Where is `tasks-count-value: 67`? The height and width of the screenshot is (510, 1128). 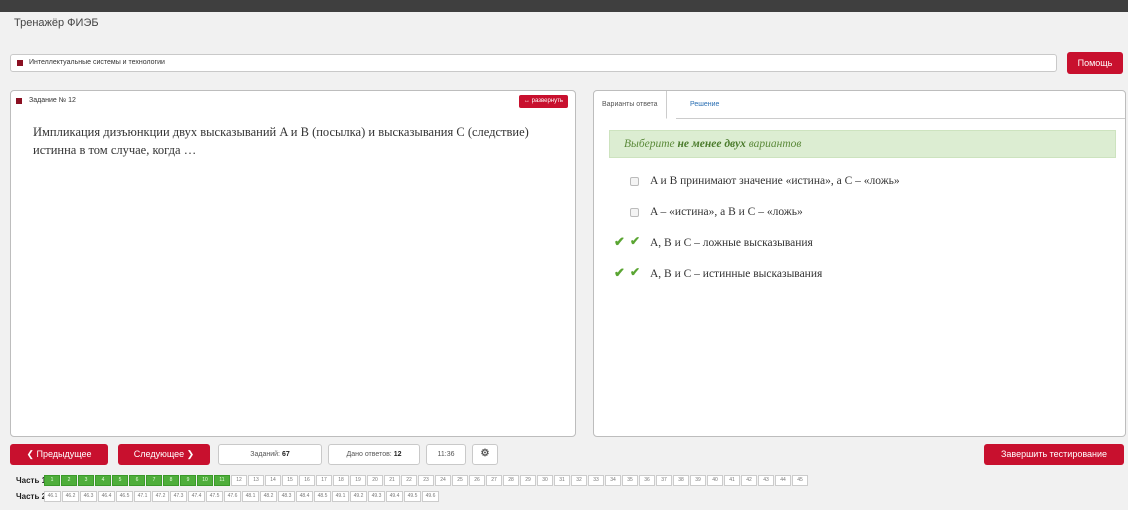
tasks-count-value: 67 is located at coordinates (285, 454).